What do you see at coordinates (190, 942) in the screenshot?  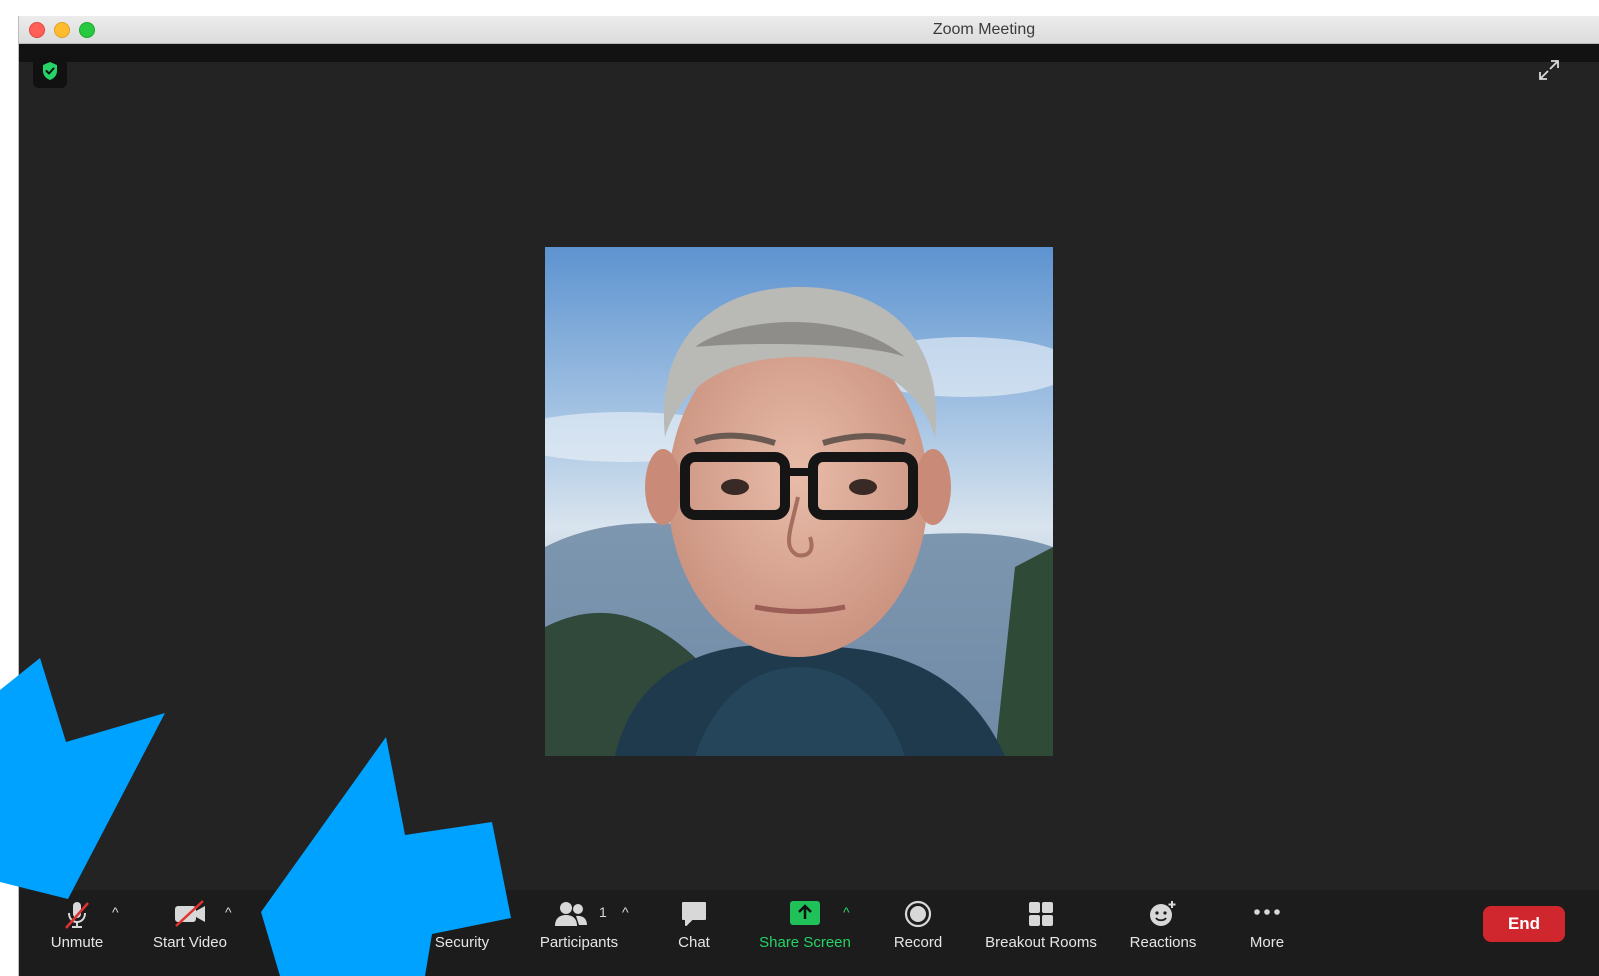 I see `start-video-label: Start Video` at bounding box center [190, 942].